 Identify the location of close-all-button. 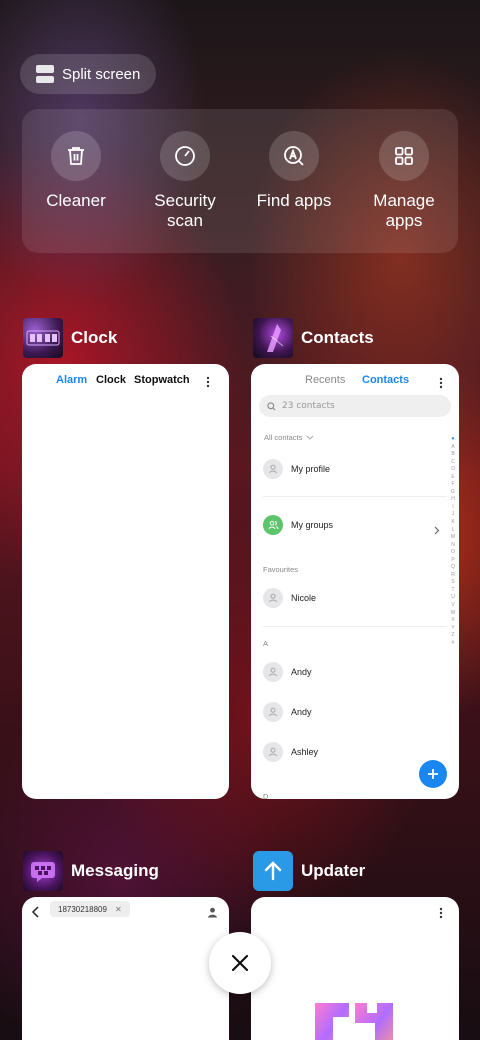
(240, 963).